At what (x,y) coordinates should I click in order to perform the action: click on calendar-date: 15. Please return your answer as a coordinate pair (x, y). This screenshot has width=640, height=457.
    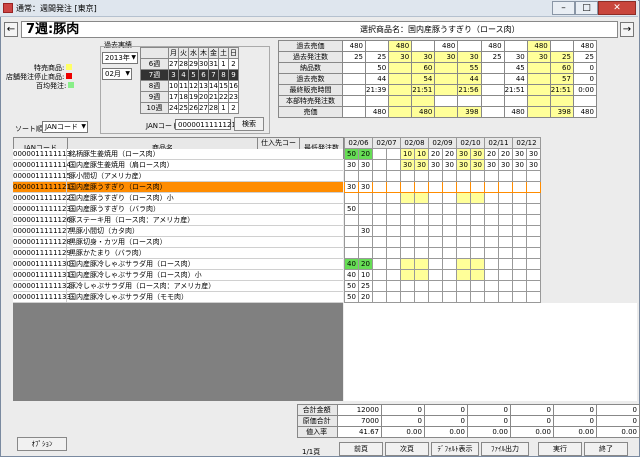
    Looking at the image, I should click on (223, 86).